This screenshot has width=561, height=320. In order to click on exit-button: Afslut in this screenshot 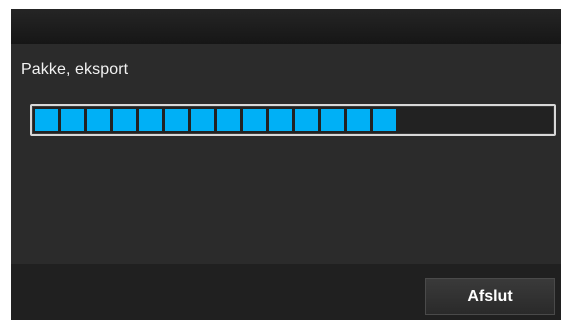, I will do `click(490, 296)`.